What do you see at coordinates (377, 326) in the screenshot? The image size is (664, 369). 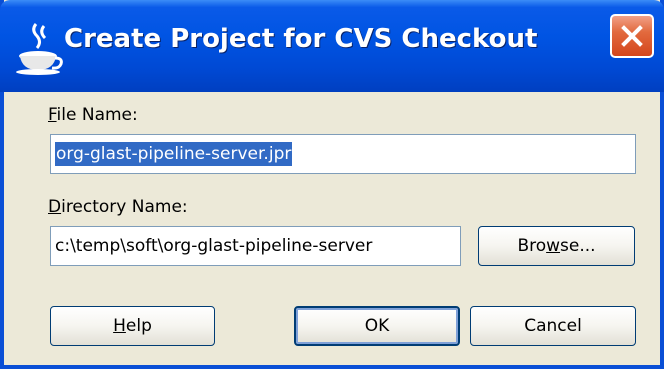 I see `ok-button: OK` at bounding box center [377, 326].